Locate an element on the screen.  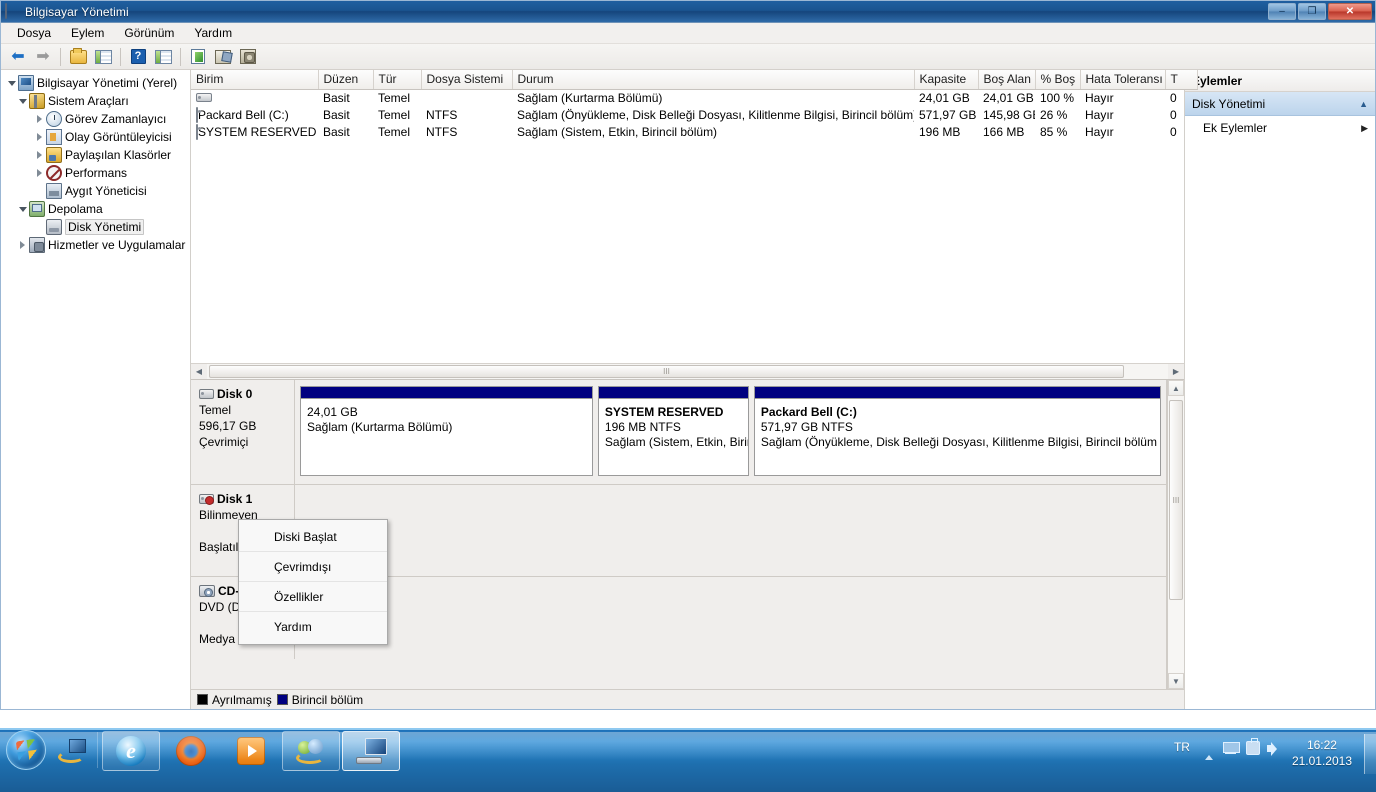
show-action-pane-icon is located at coordinates (163, 56).